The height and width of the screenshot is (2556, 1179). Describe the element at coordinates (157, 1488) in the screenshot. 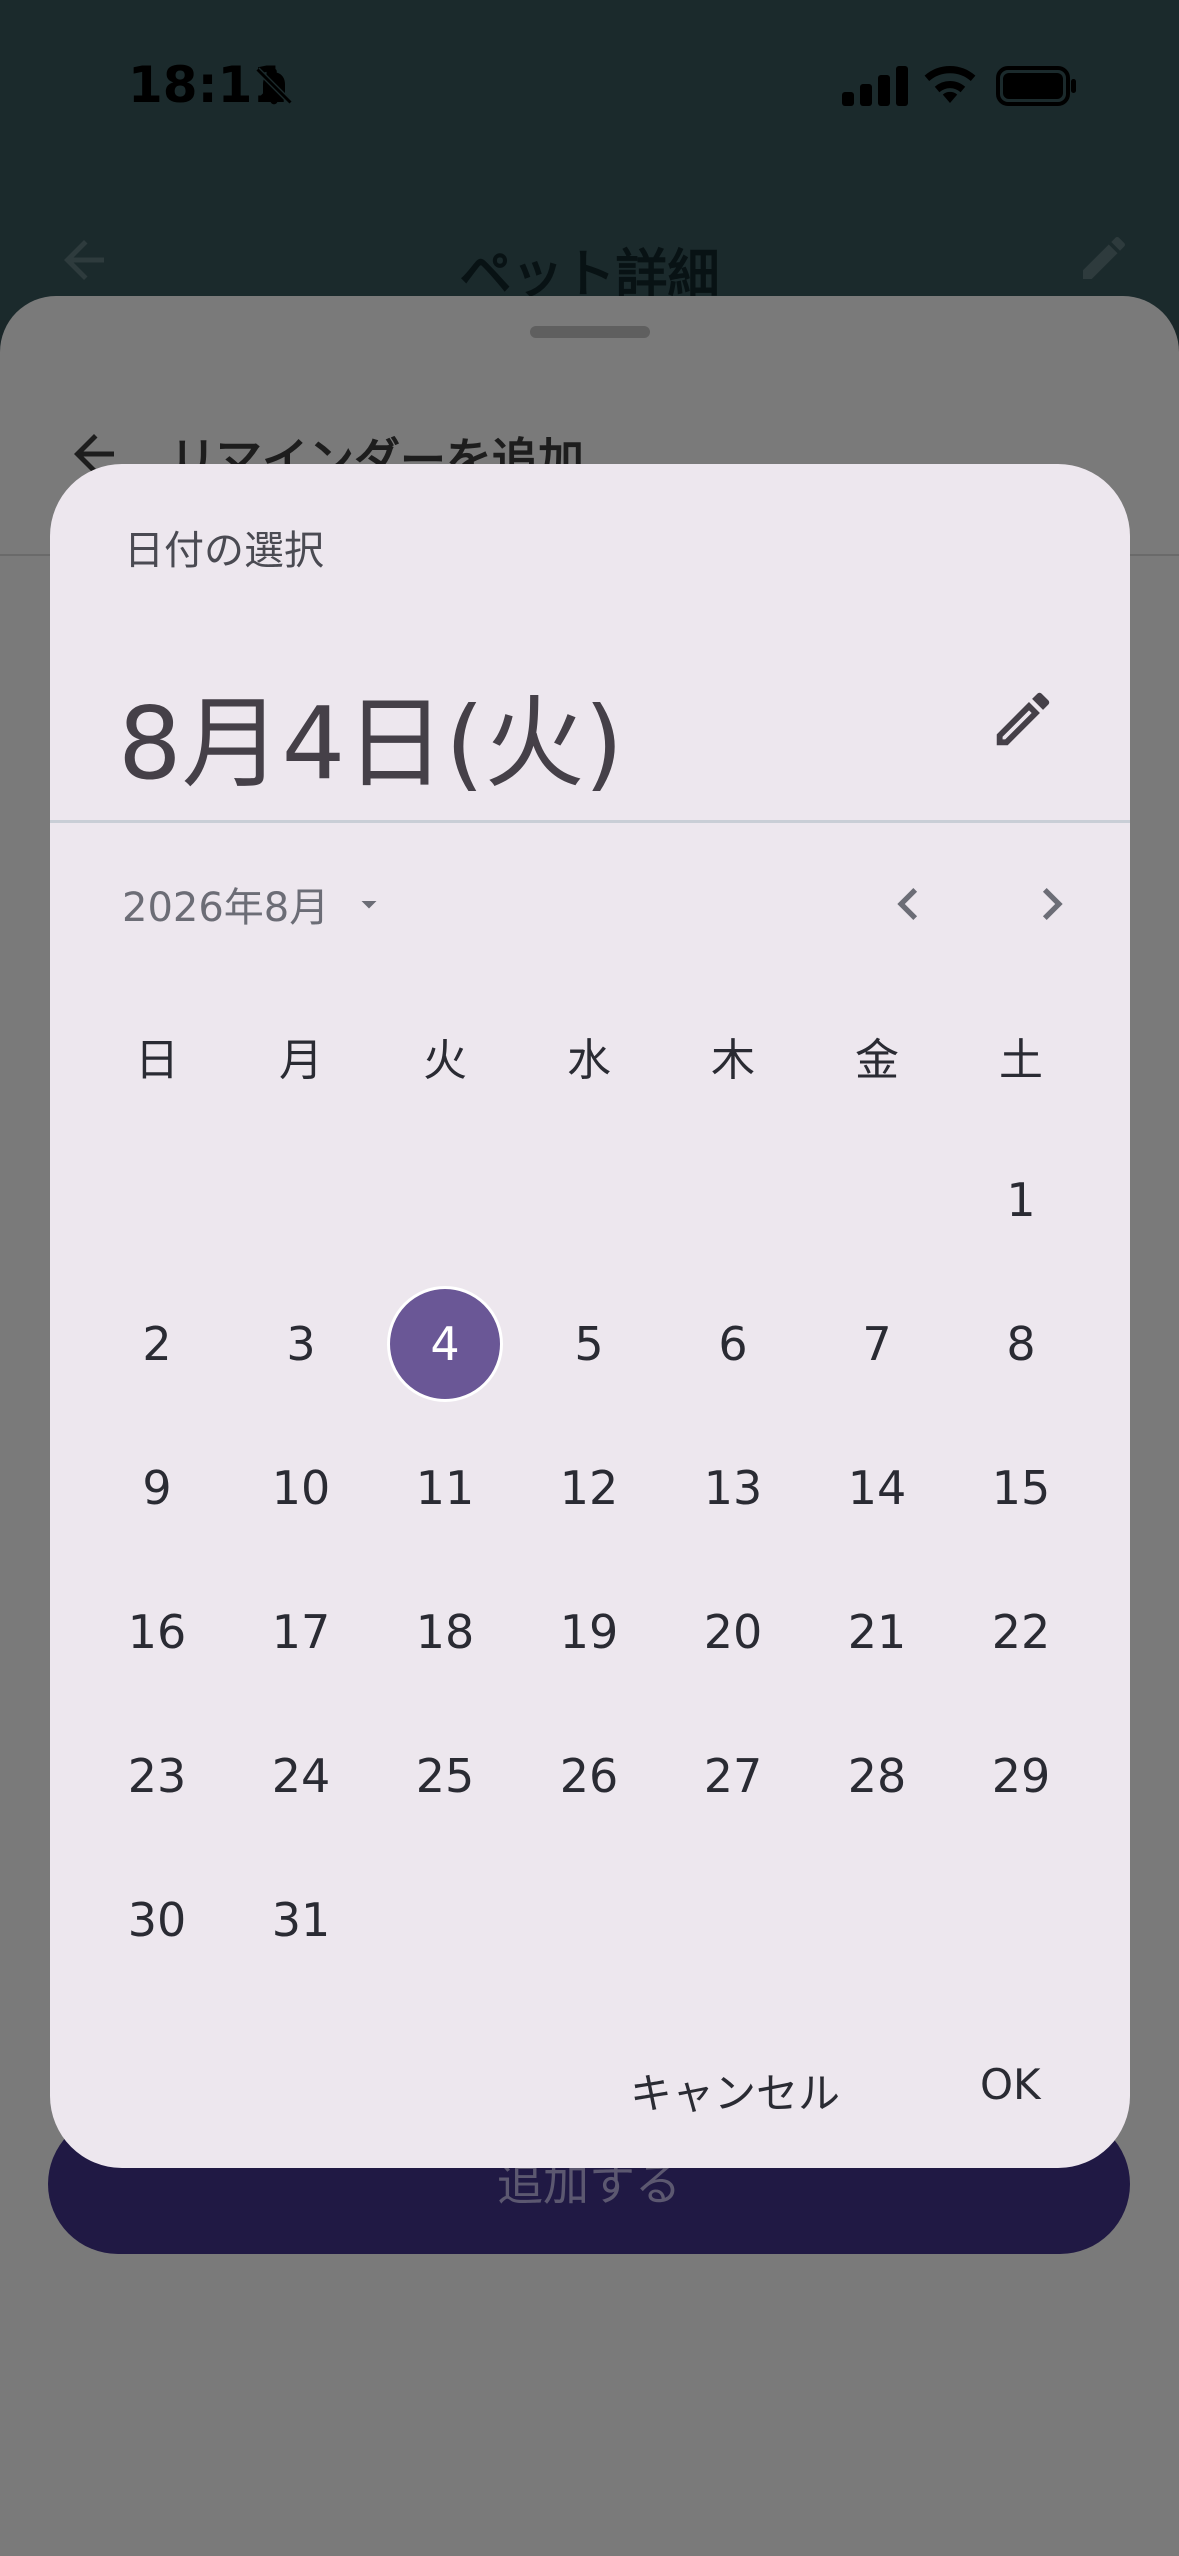

I see `calendar-day: 9` at that location.